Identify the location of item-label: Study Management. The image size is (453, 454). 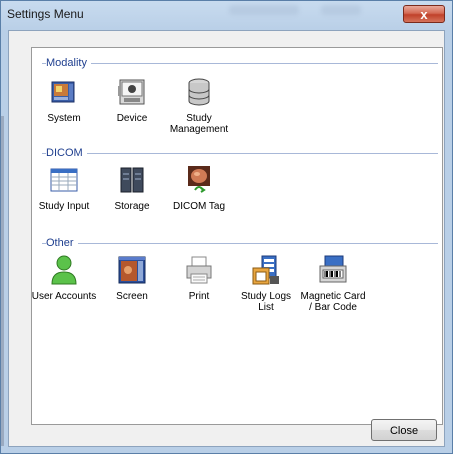
(199, 124).